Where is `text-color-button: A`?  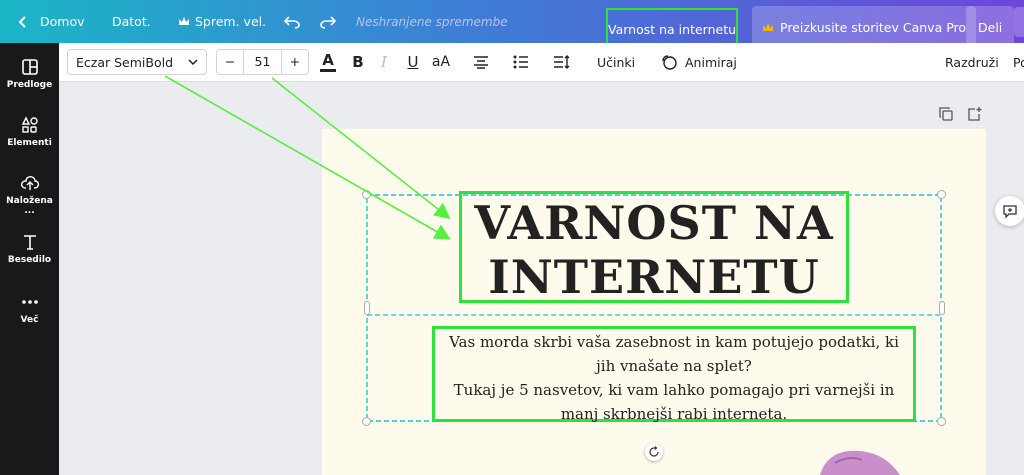 text-color-button: A is located at coordinates (328, 62).